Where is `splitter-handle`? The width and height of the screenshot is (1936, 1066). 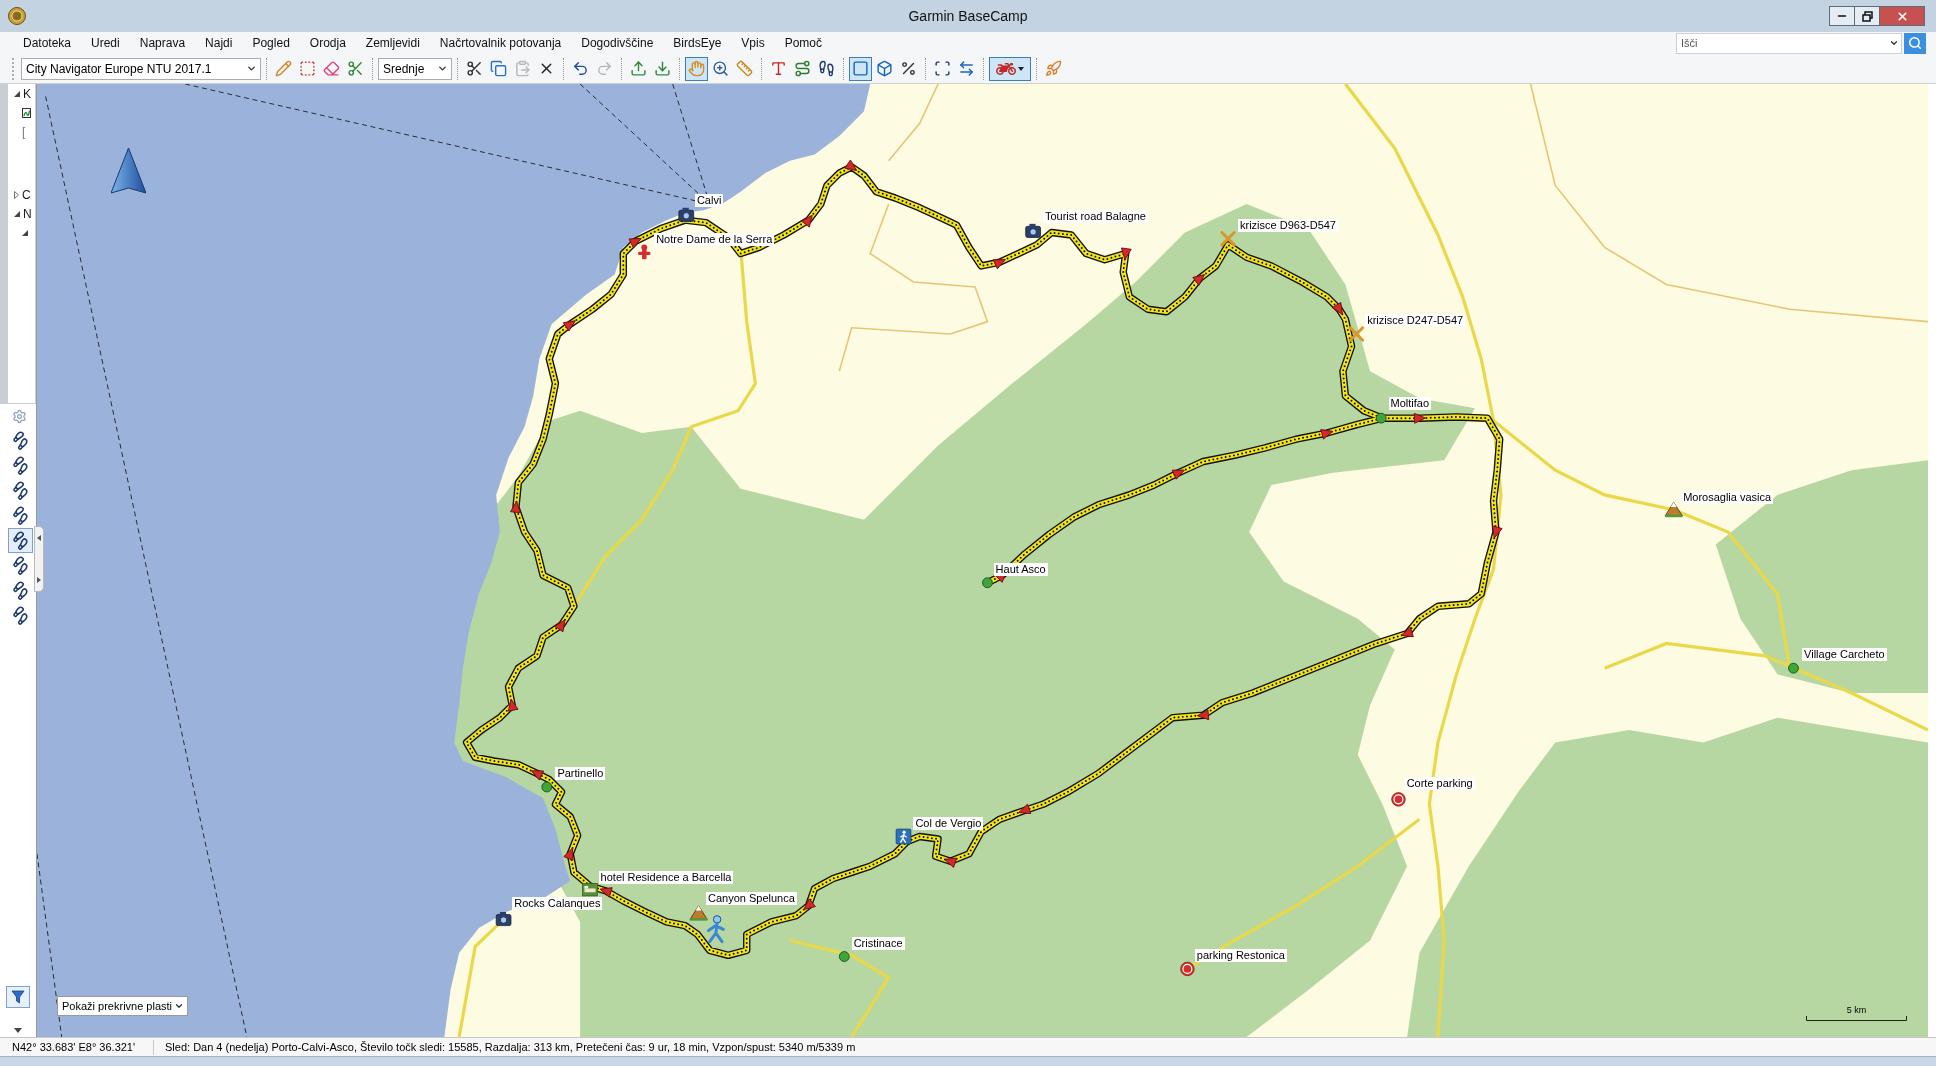 splitter-handle is located at coordinates (39, 559).